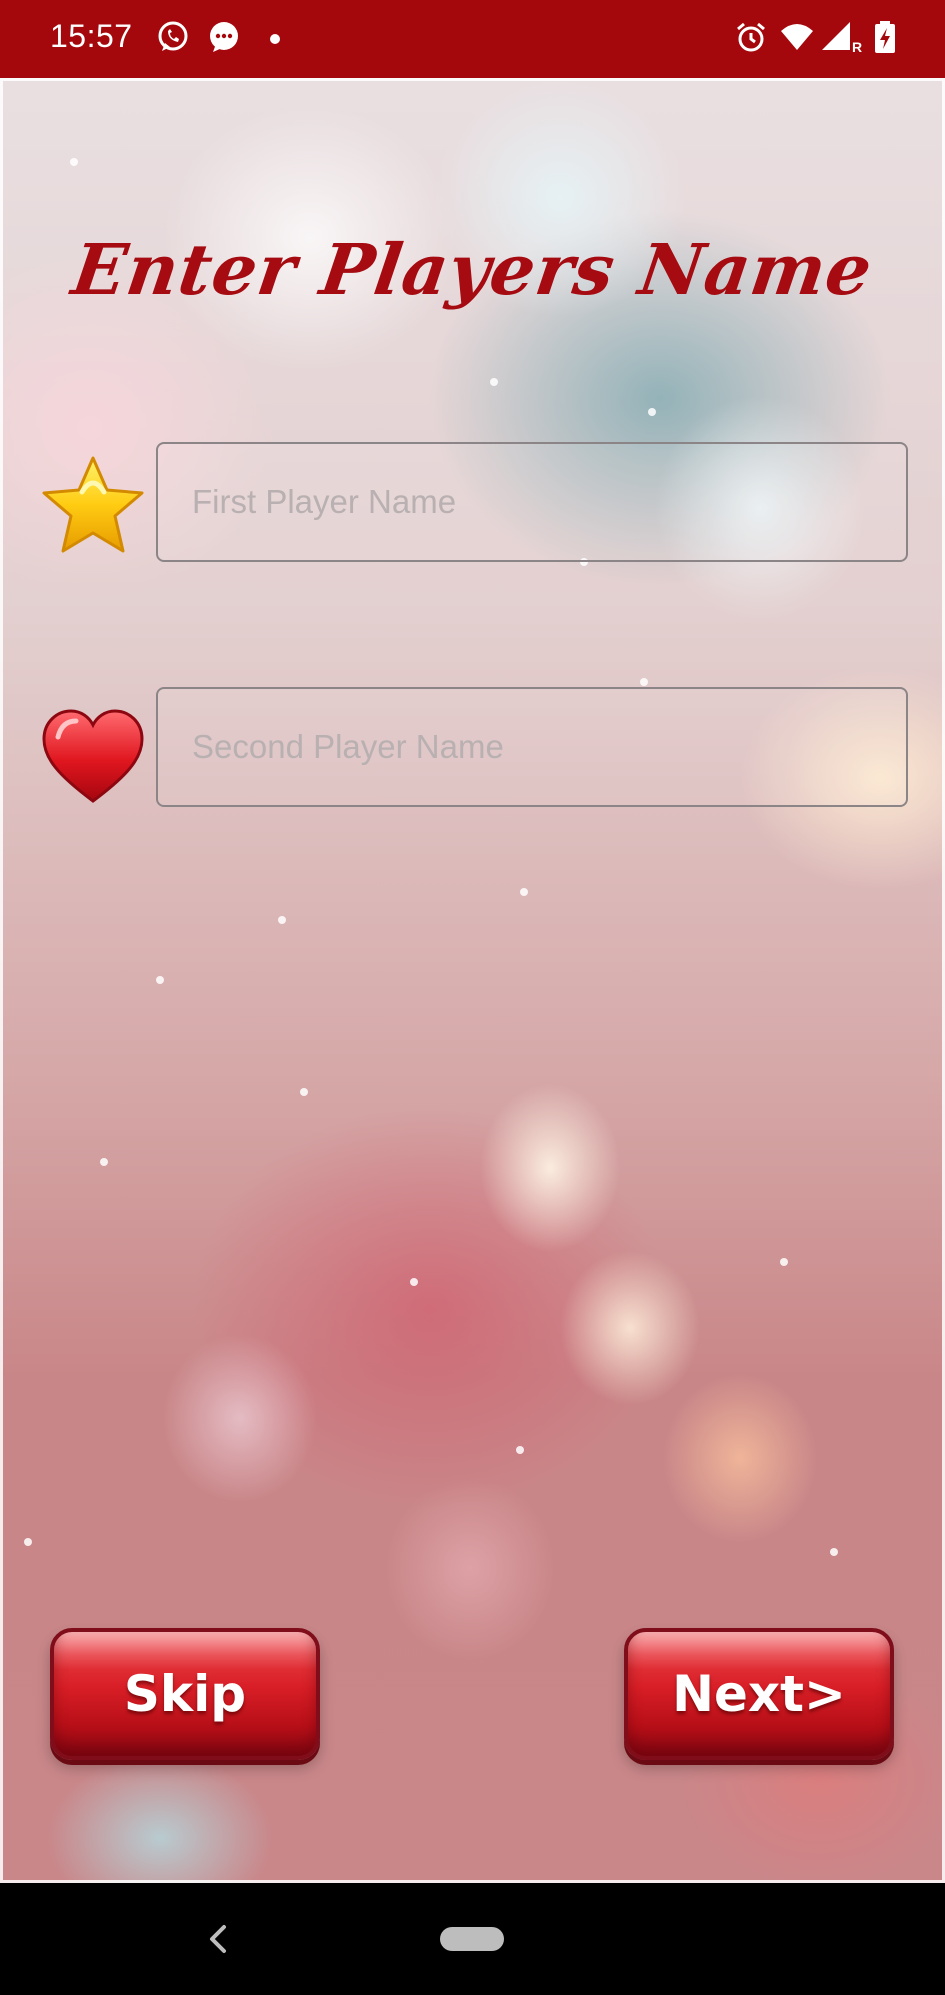  What do you see at coordinates (93, 507) in the screenshot?
I see `star-icon` at bounding box center [93, 507].